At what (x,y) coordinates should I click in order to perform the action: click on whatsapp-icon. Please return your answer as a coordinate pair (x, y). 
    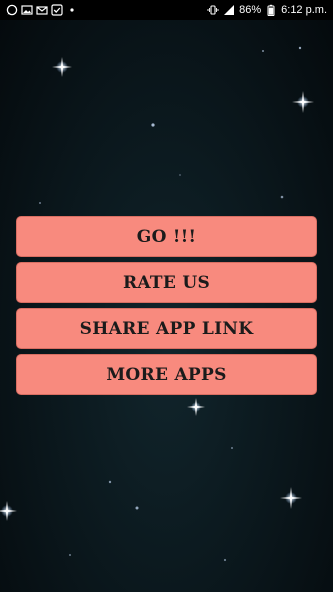
    Looking at the image, I should click on (12, 10).